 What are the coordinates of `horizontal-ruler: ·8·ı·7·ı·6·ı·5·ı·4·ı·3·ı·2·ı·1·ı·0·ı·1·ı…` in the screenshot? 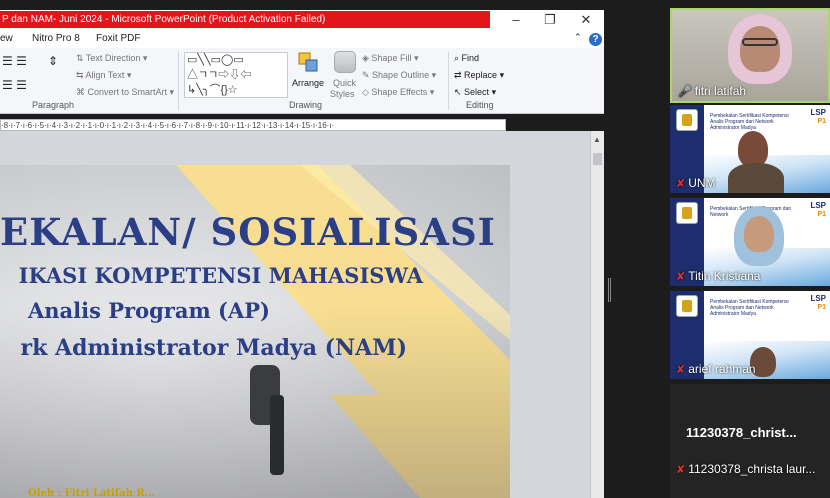 It's located at (253, 125).